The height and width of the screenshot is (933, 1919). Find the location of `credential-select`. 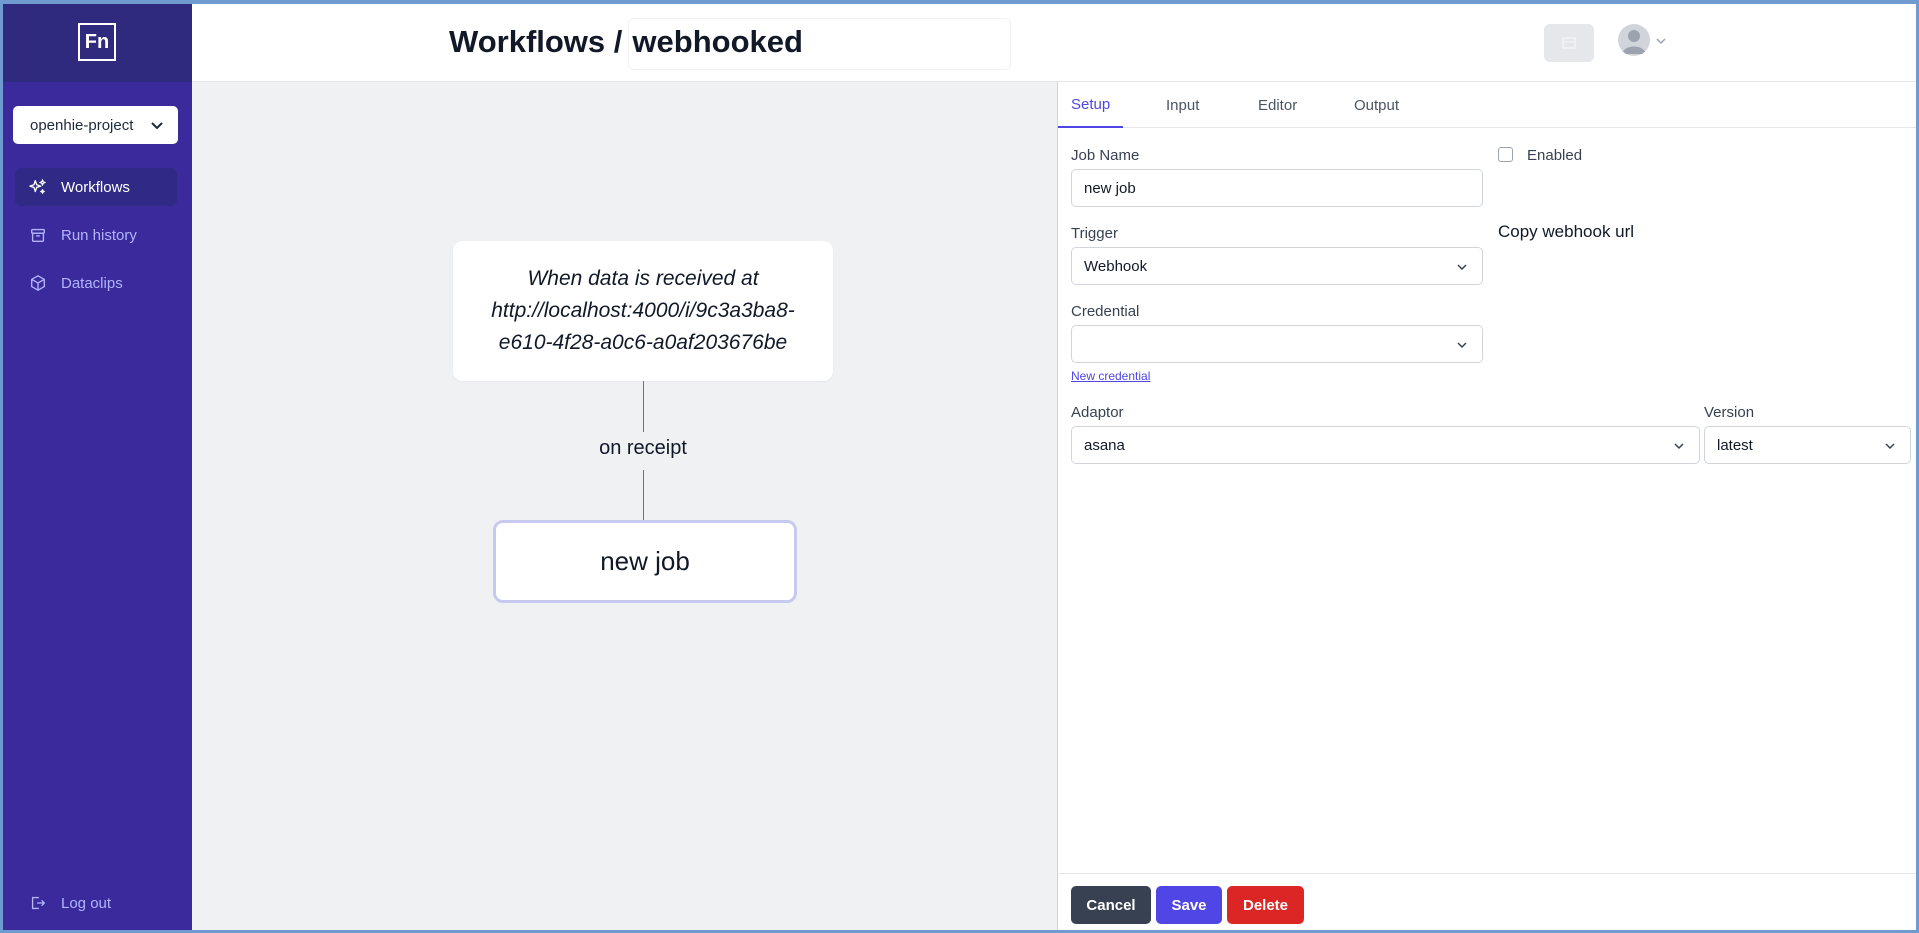

credential-select is located at coordinates (1277, 344).